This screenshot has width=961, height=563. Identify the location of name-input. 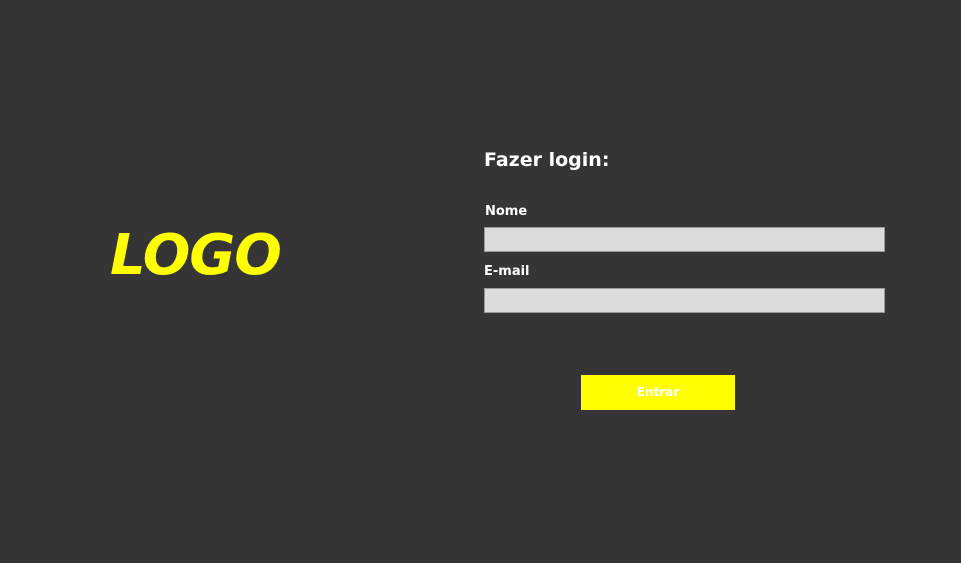
(684, 239).